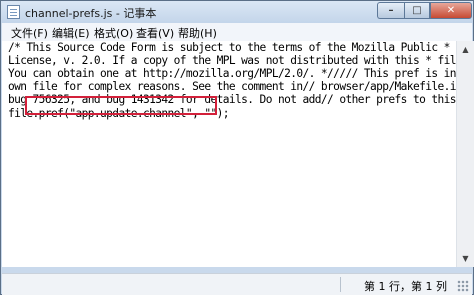 The image size is (474, 295). I want to click on menu-format: 格式(O), so click(113, 33).